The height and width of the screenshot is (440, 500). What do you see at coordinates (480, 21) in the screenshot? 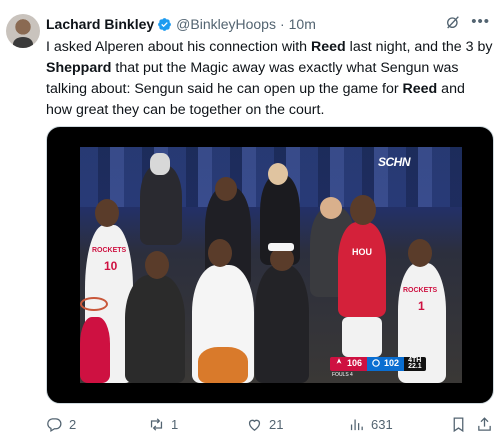
I see `more-icon: •••` at bounding box center [480, 21].